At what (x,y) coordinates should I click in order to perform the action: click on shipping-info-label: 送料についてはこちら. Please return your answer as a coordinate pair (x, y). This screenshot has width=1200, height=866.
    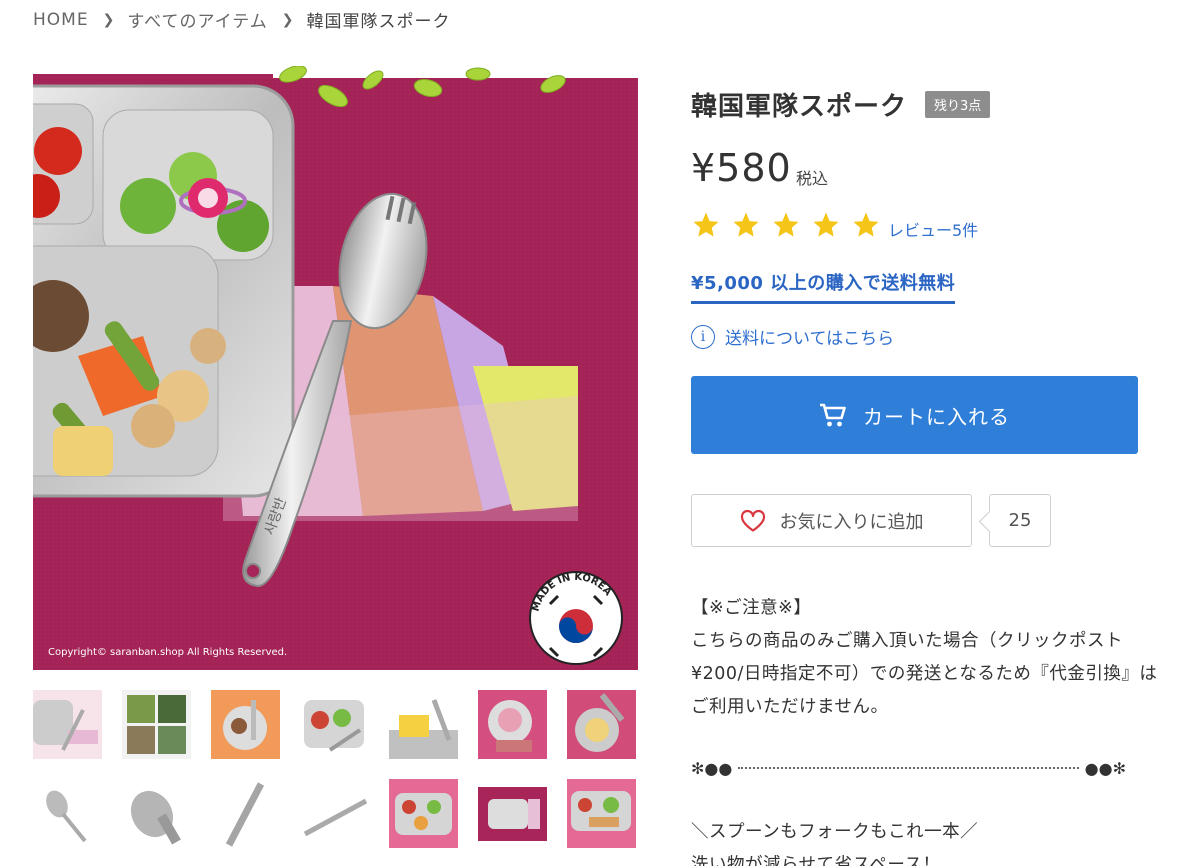
    Looking at the image, I should click on (810, 339).